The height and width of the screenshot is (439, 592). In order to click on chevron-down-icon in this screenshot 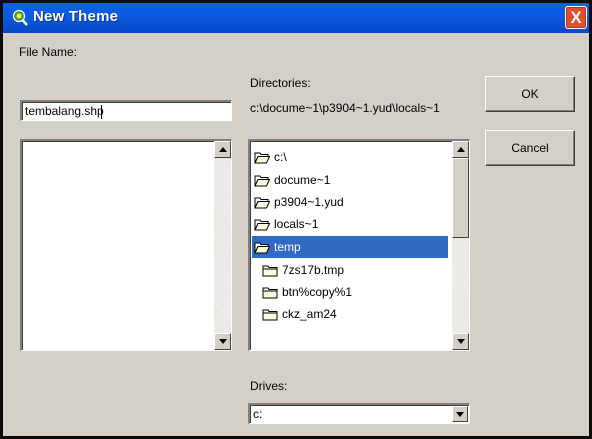, I will do `click(460, 414)`.